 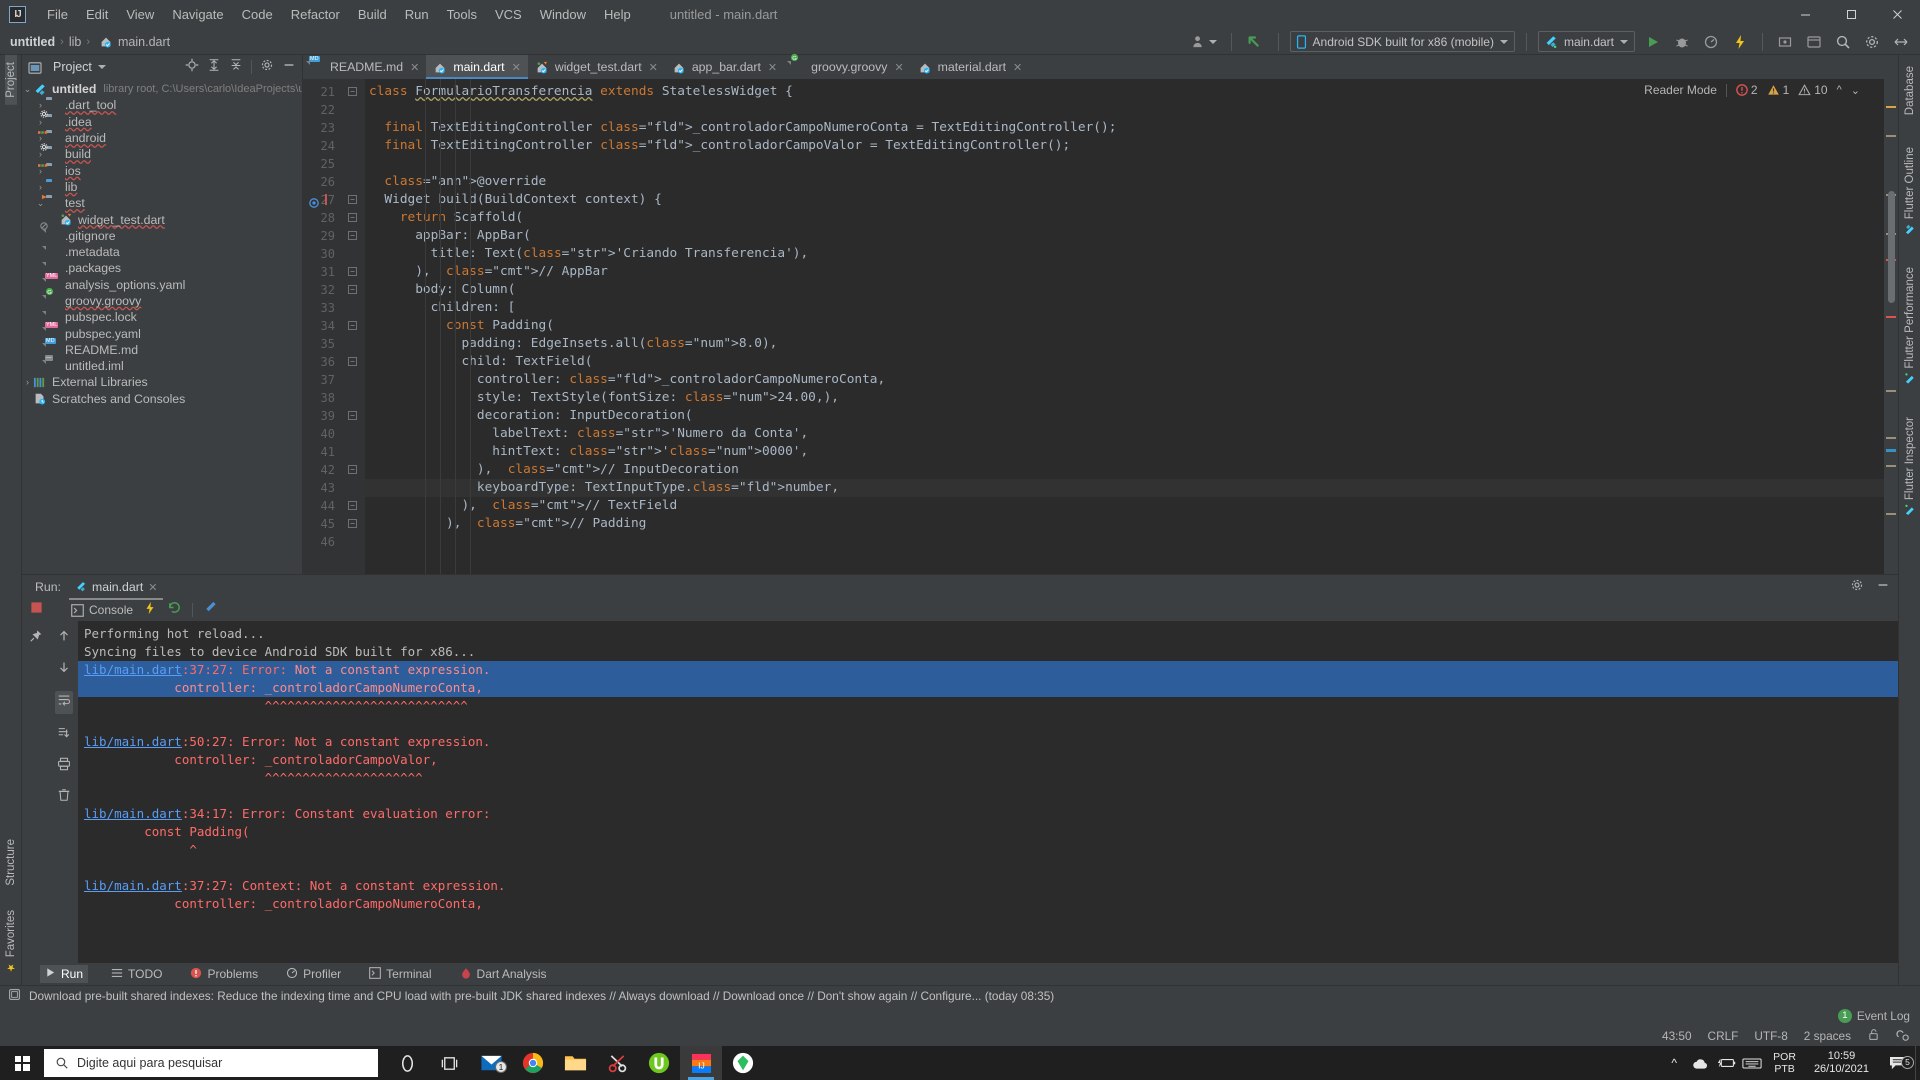 What do you see at coordinates (334, 164) in the screenshot?
I see `gutter-line: 25` at bounding box center [334, 164].